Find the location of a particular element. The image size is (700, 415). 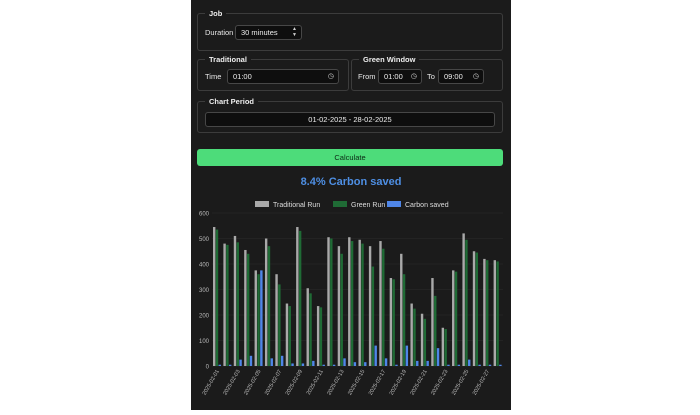

green-from-value: 01:00 is located at coordinates (393, 76).